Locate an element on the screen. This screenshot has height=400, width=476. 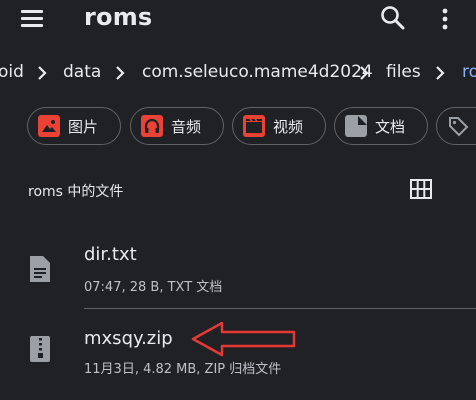
app-bar: roms is located at coordinates (238, 19).